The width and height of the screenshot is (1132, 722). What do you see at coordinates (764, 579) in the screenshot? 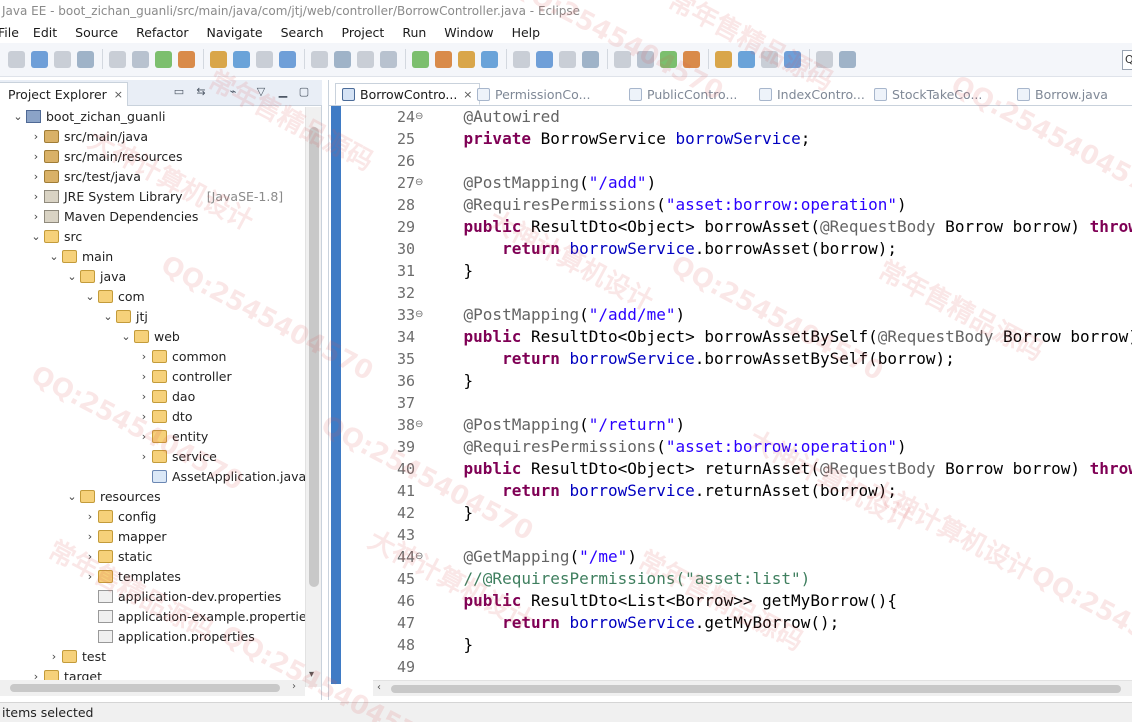
I see `code-line: 45 //@RequiresPermissions("asset:list")` at bounding box center [764, 579].